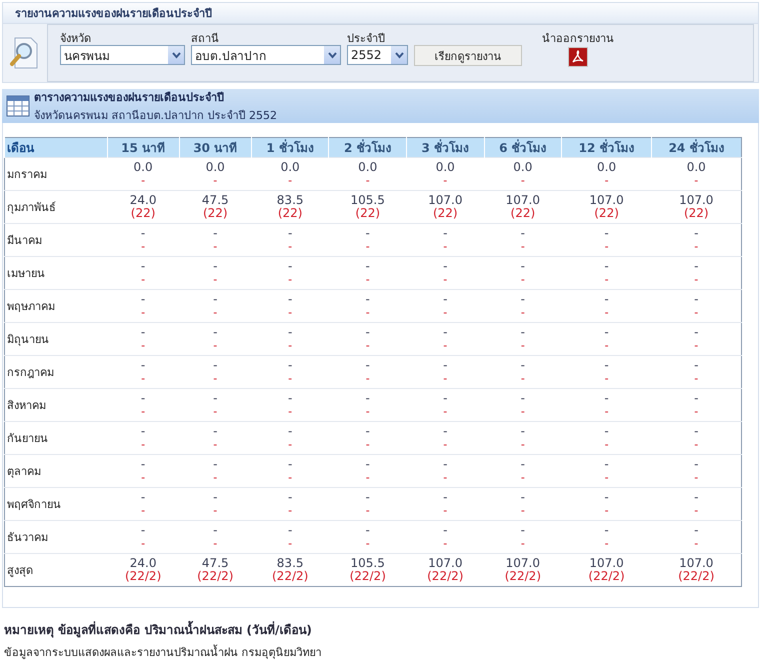  I want to click on month-cell: กันยายน, so click(55, 438).